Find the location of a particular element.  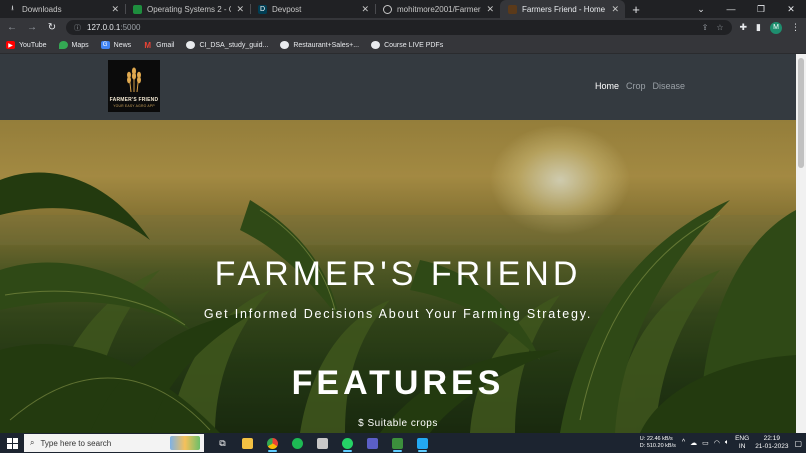

whatsapp-icon is located at coordinates (347, 443).